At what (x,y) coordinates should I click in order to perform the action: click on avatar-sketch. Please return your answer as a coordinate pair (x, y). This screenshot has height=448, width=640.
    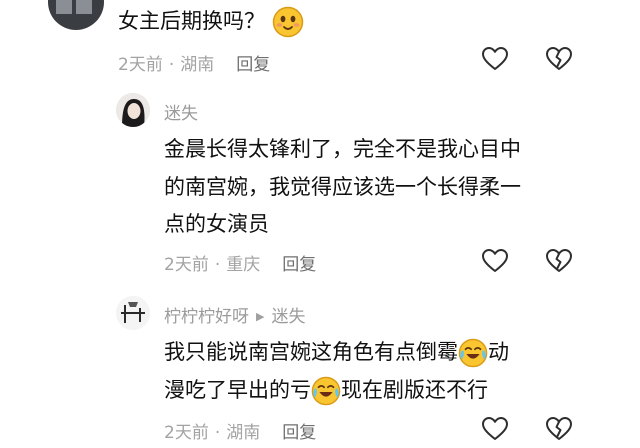
    Looking at the image, I should click on (133, 313).